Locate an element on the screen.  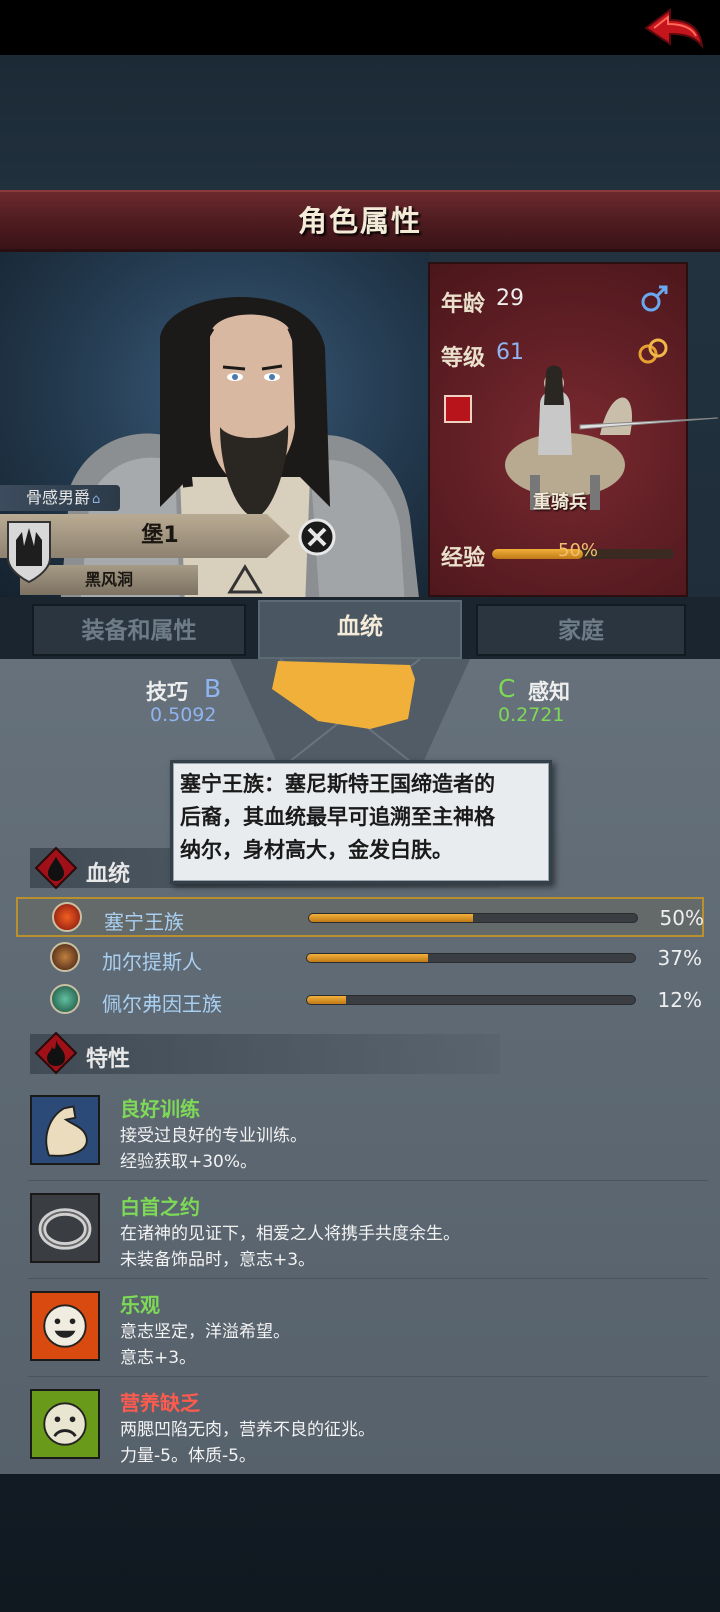
noble-title: 骨感男爵 is located at coordinates (58, 497).